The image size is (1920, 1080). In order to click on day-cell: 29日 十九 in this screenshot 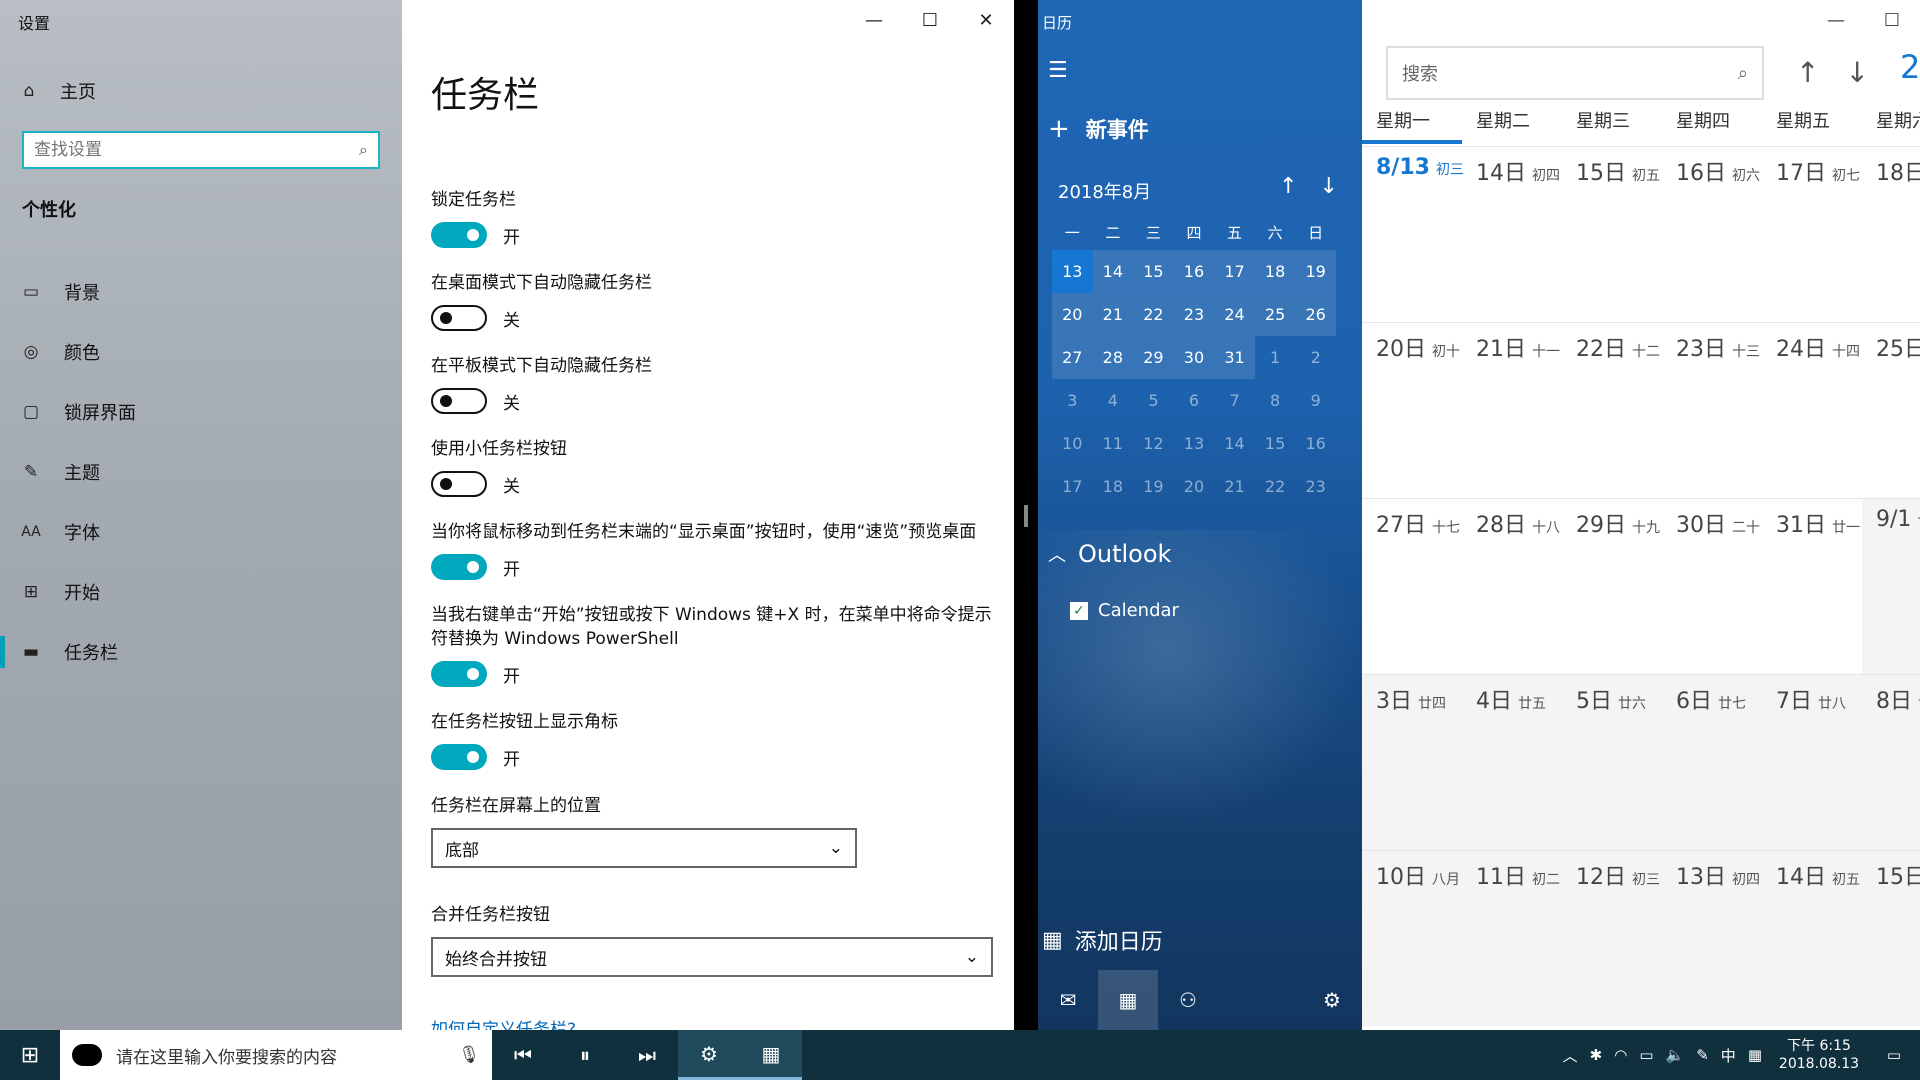, I will do `click(1612, 586)`.